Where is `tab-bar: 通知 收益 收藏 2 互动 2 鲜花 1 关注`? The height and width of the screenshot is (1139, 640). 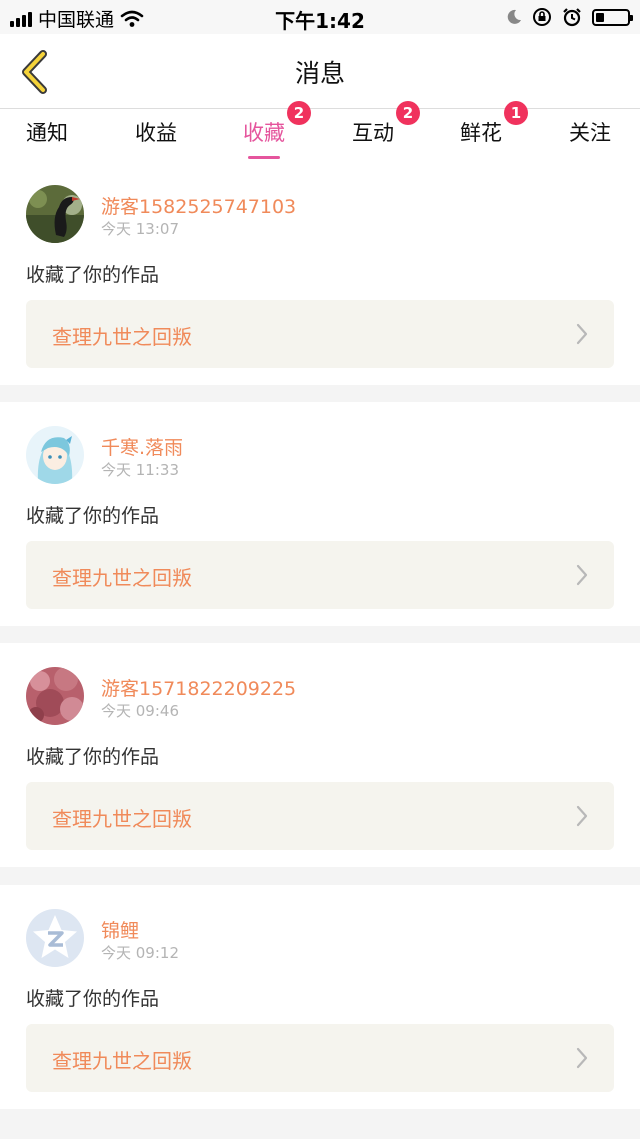
tab-bar: 通知 收益 收藏 2 互动 2 鲜花 1 关注 is located at coordinates (320, 131).